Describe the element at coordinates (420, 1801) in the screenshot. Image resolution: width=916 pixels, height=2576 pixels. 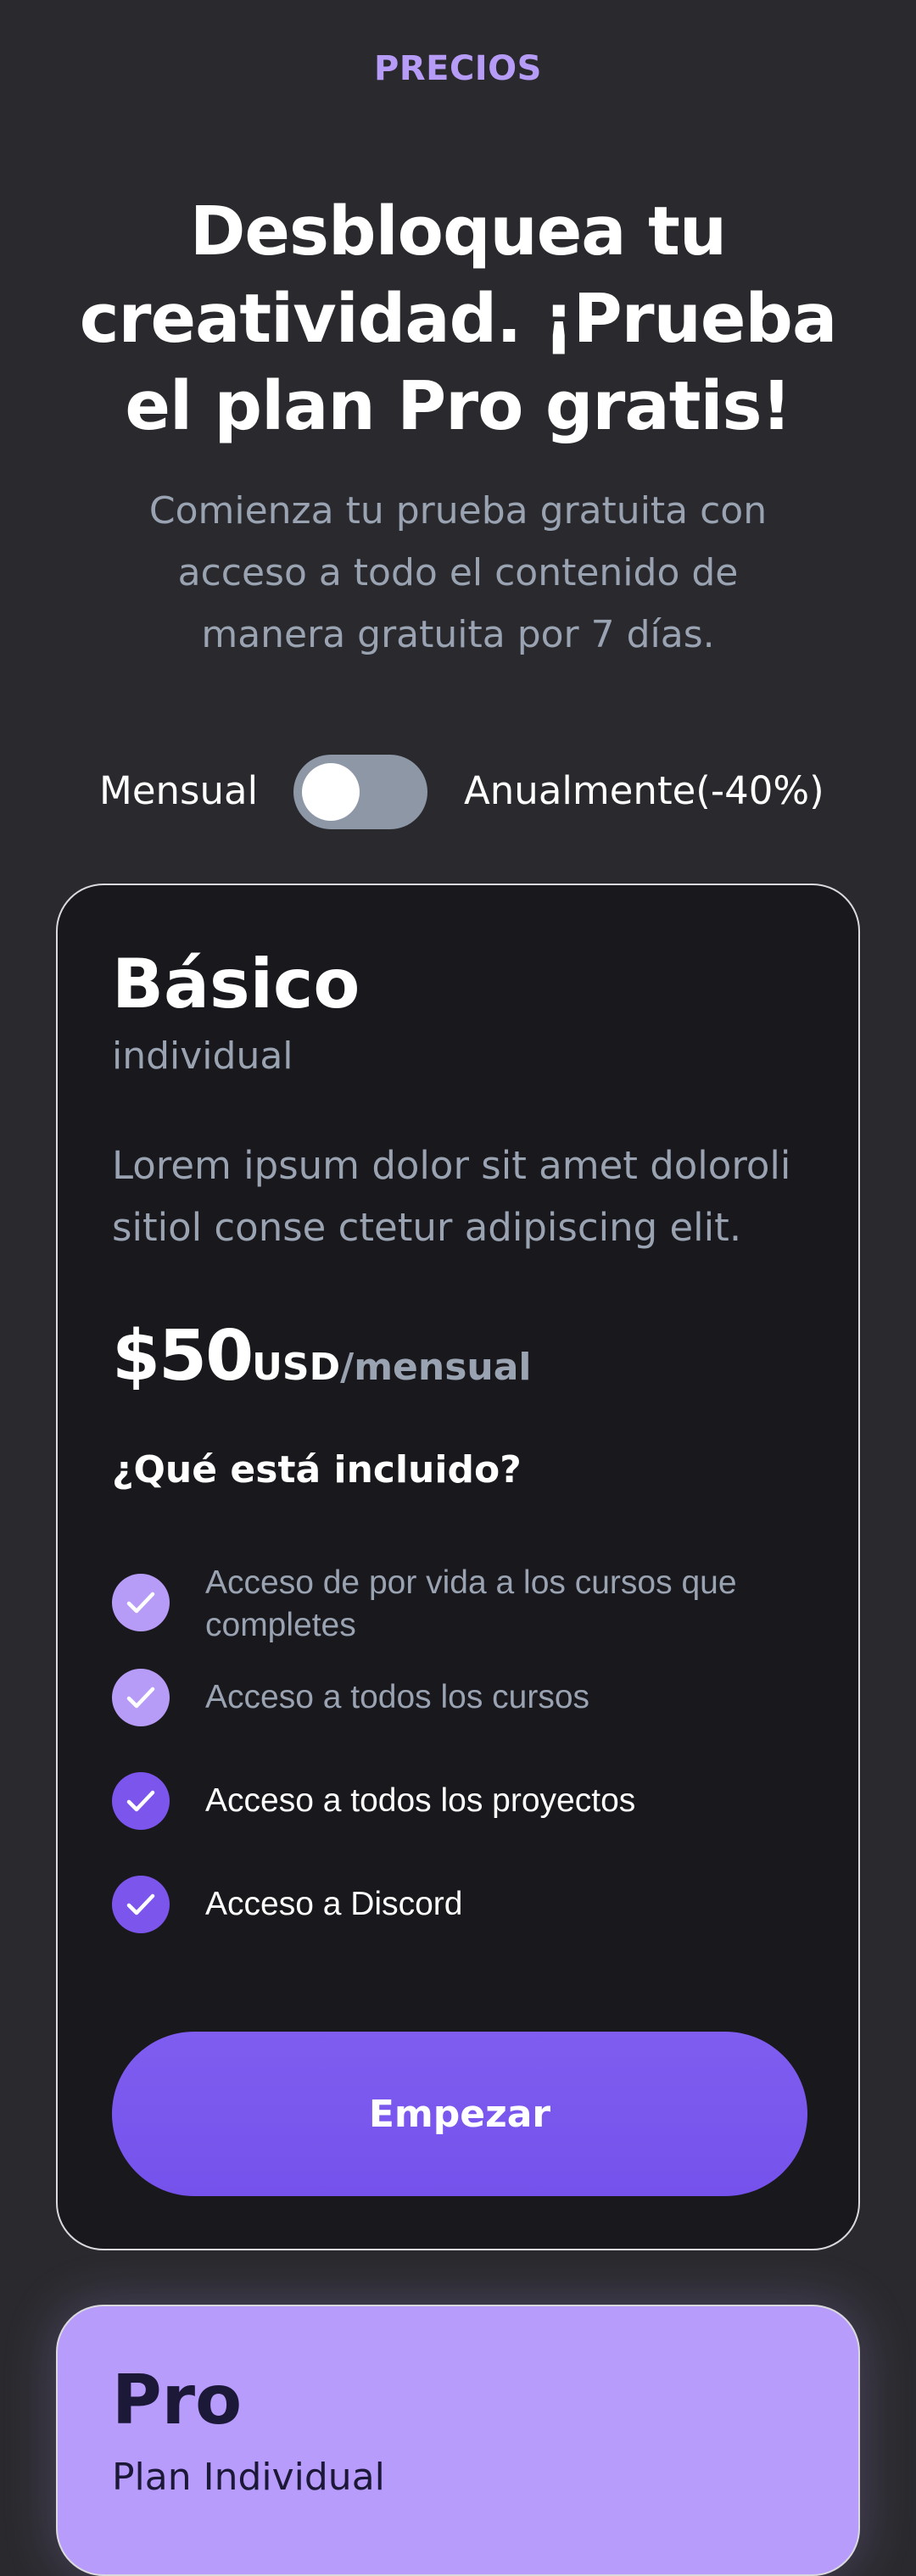
I see `feature-text: Acceso a todos los proyectos` at that location.